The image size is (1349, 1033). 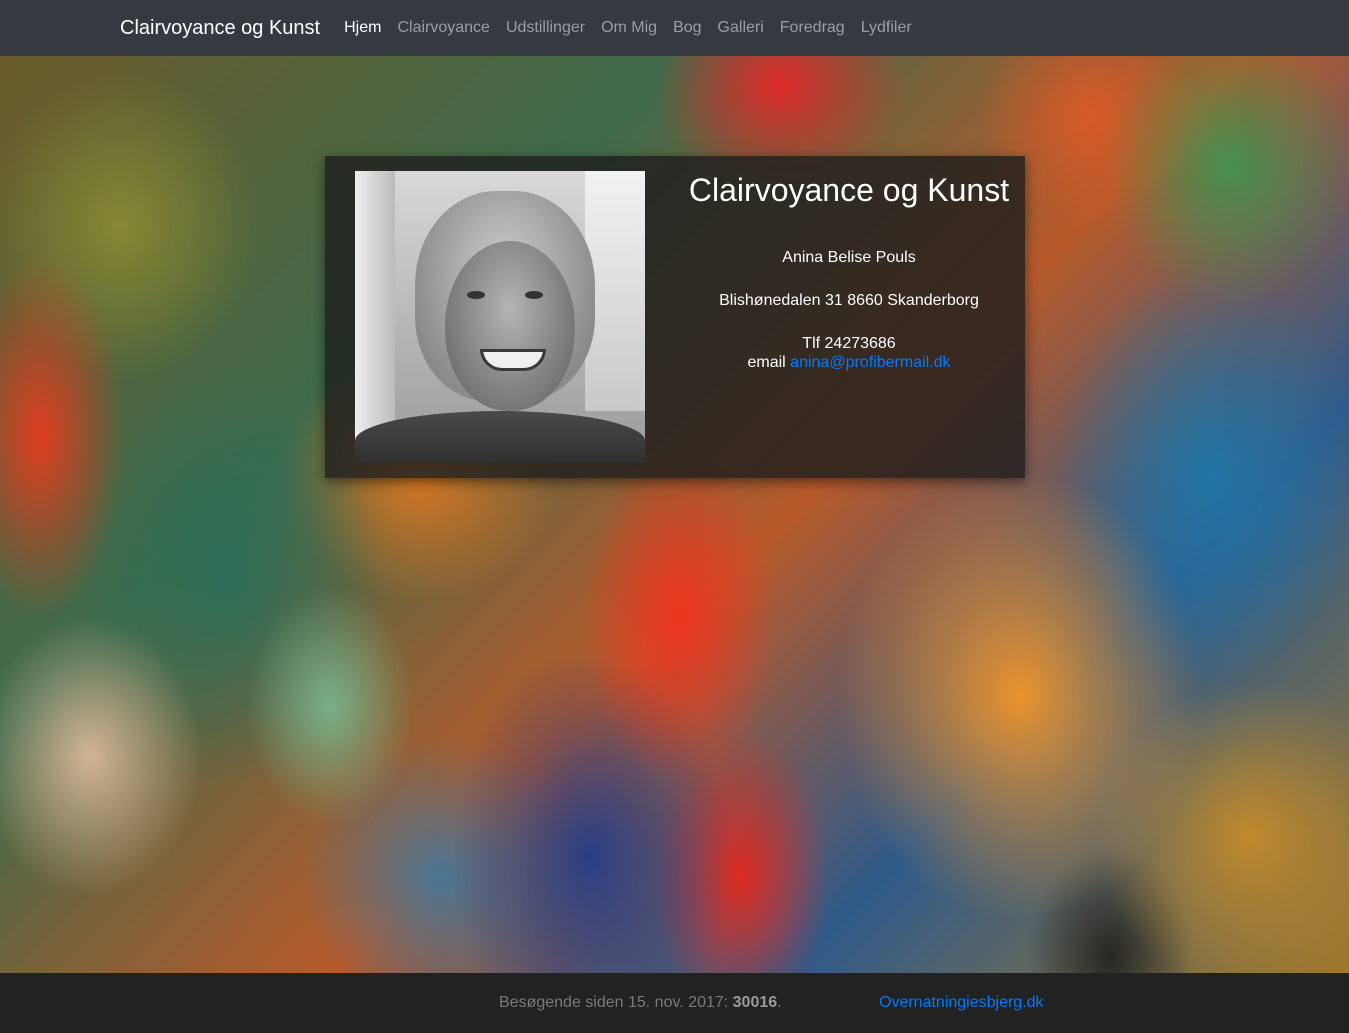 I want to click on owner-name: Anina Belise Pouls, so click(x=849, y=257).